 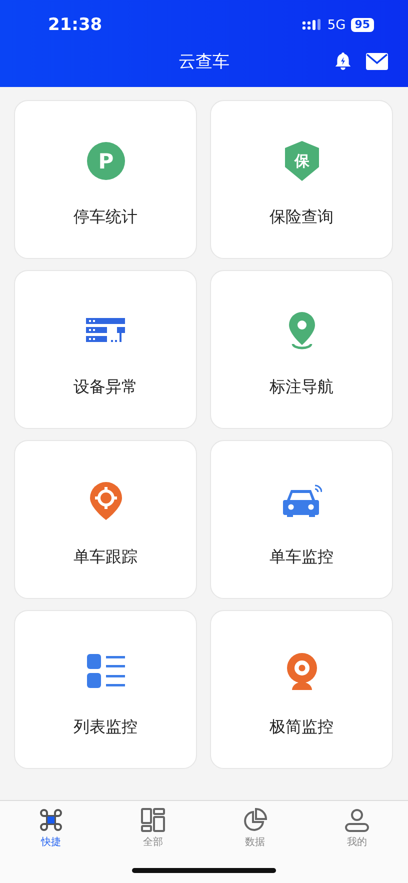 What do you see at coordinates (255, 842) in the screenshot?
I see `tab-item: 数据` at bounding box center [255, 842].